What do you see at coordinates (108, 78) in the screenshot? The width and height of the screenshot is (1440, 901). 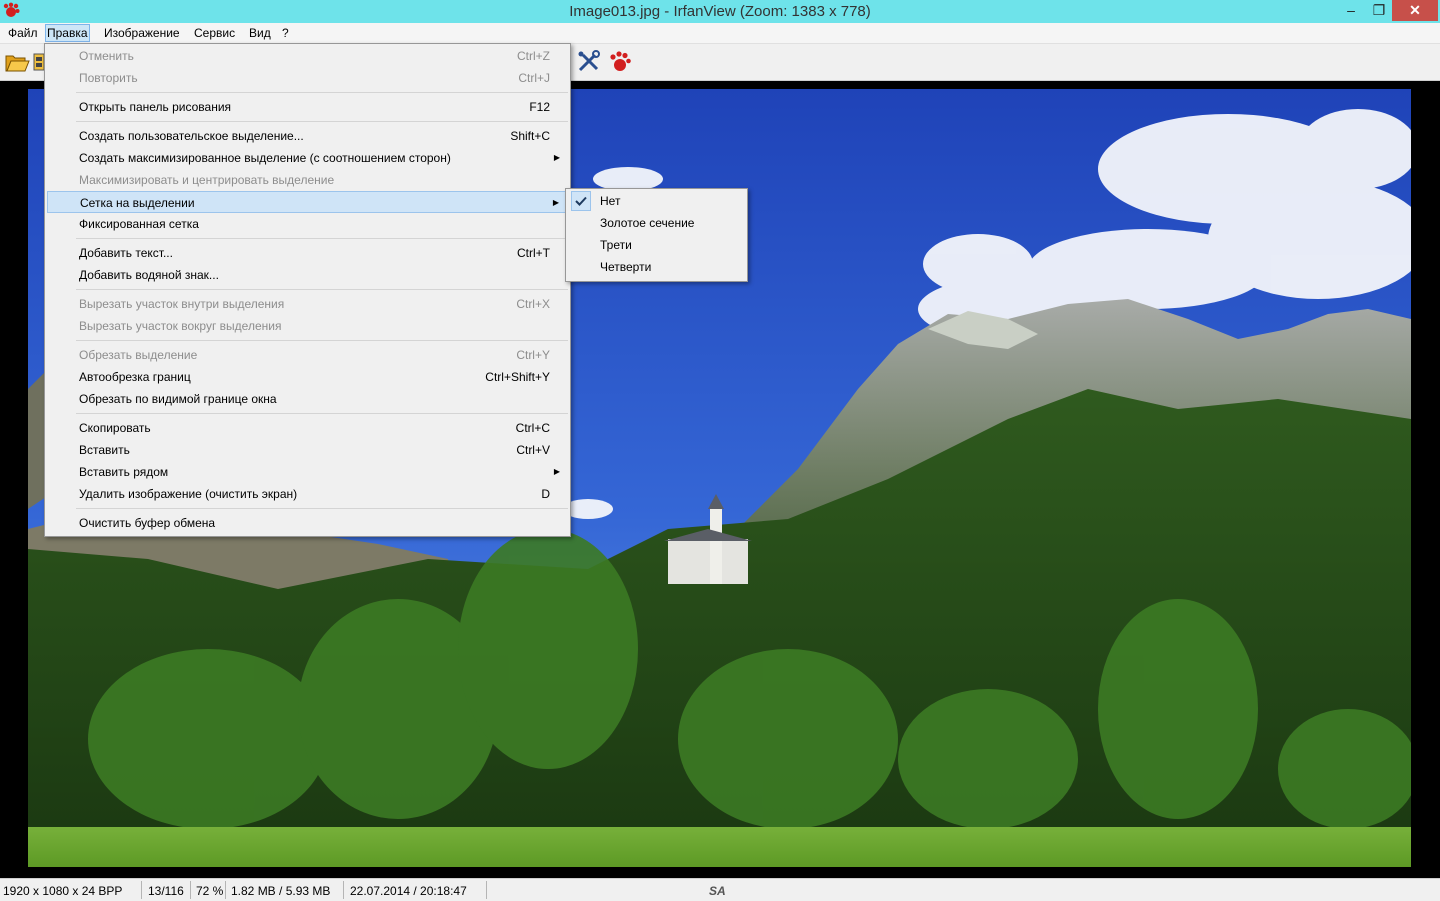 I see `menu-item-label: Повторить` at bounding box center [108, 78].